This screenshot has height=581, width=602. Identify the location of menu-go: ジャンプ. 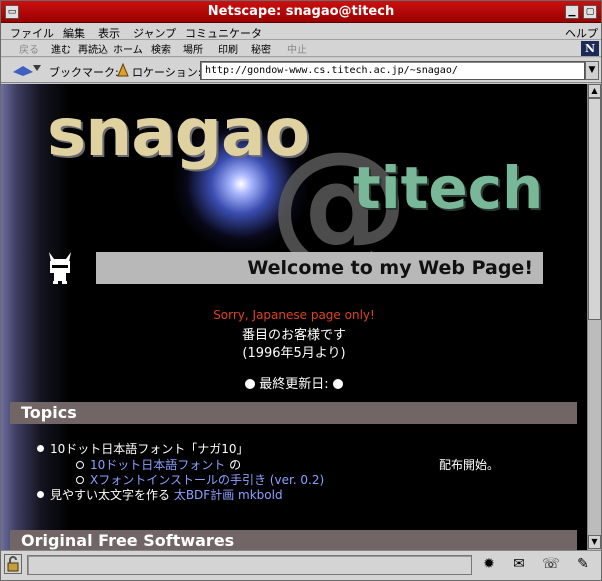
(154, 33).